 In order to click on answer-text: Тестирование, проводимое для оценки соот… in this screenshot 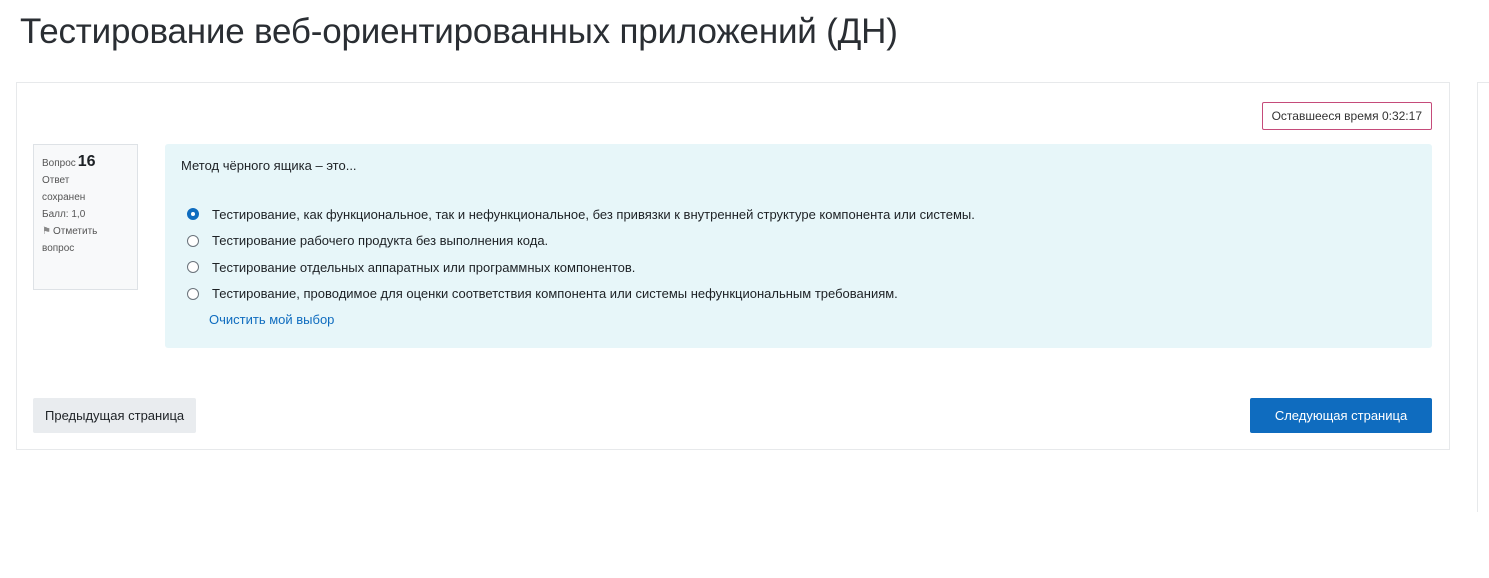, I will do `click(555, 294)`.